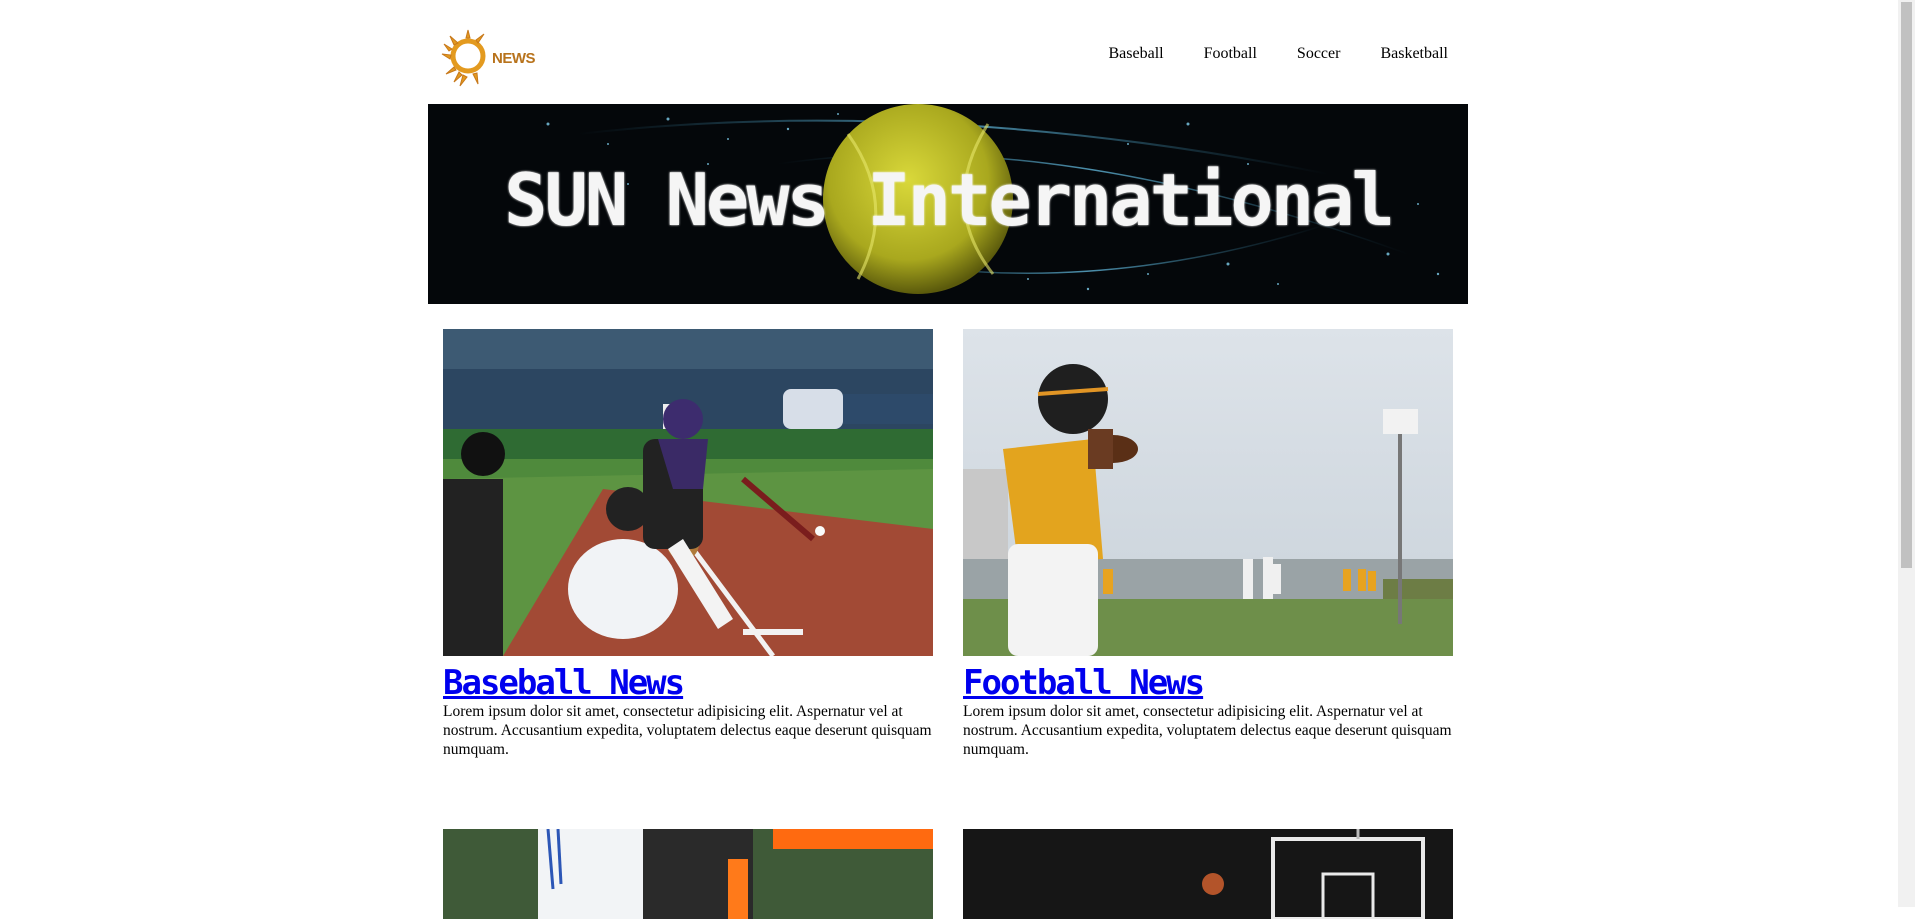  I want to click on scrollbar-thumb, so click(1906, 285).